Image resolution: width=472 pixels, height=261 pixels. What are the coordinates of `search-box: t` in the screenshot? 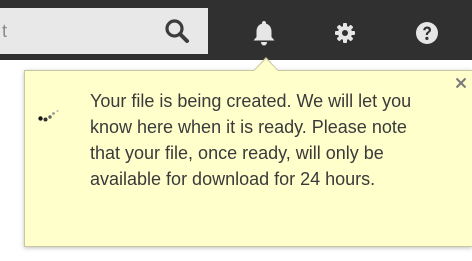 It's located at (104, 31).